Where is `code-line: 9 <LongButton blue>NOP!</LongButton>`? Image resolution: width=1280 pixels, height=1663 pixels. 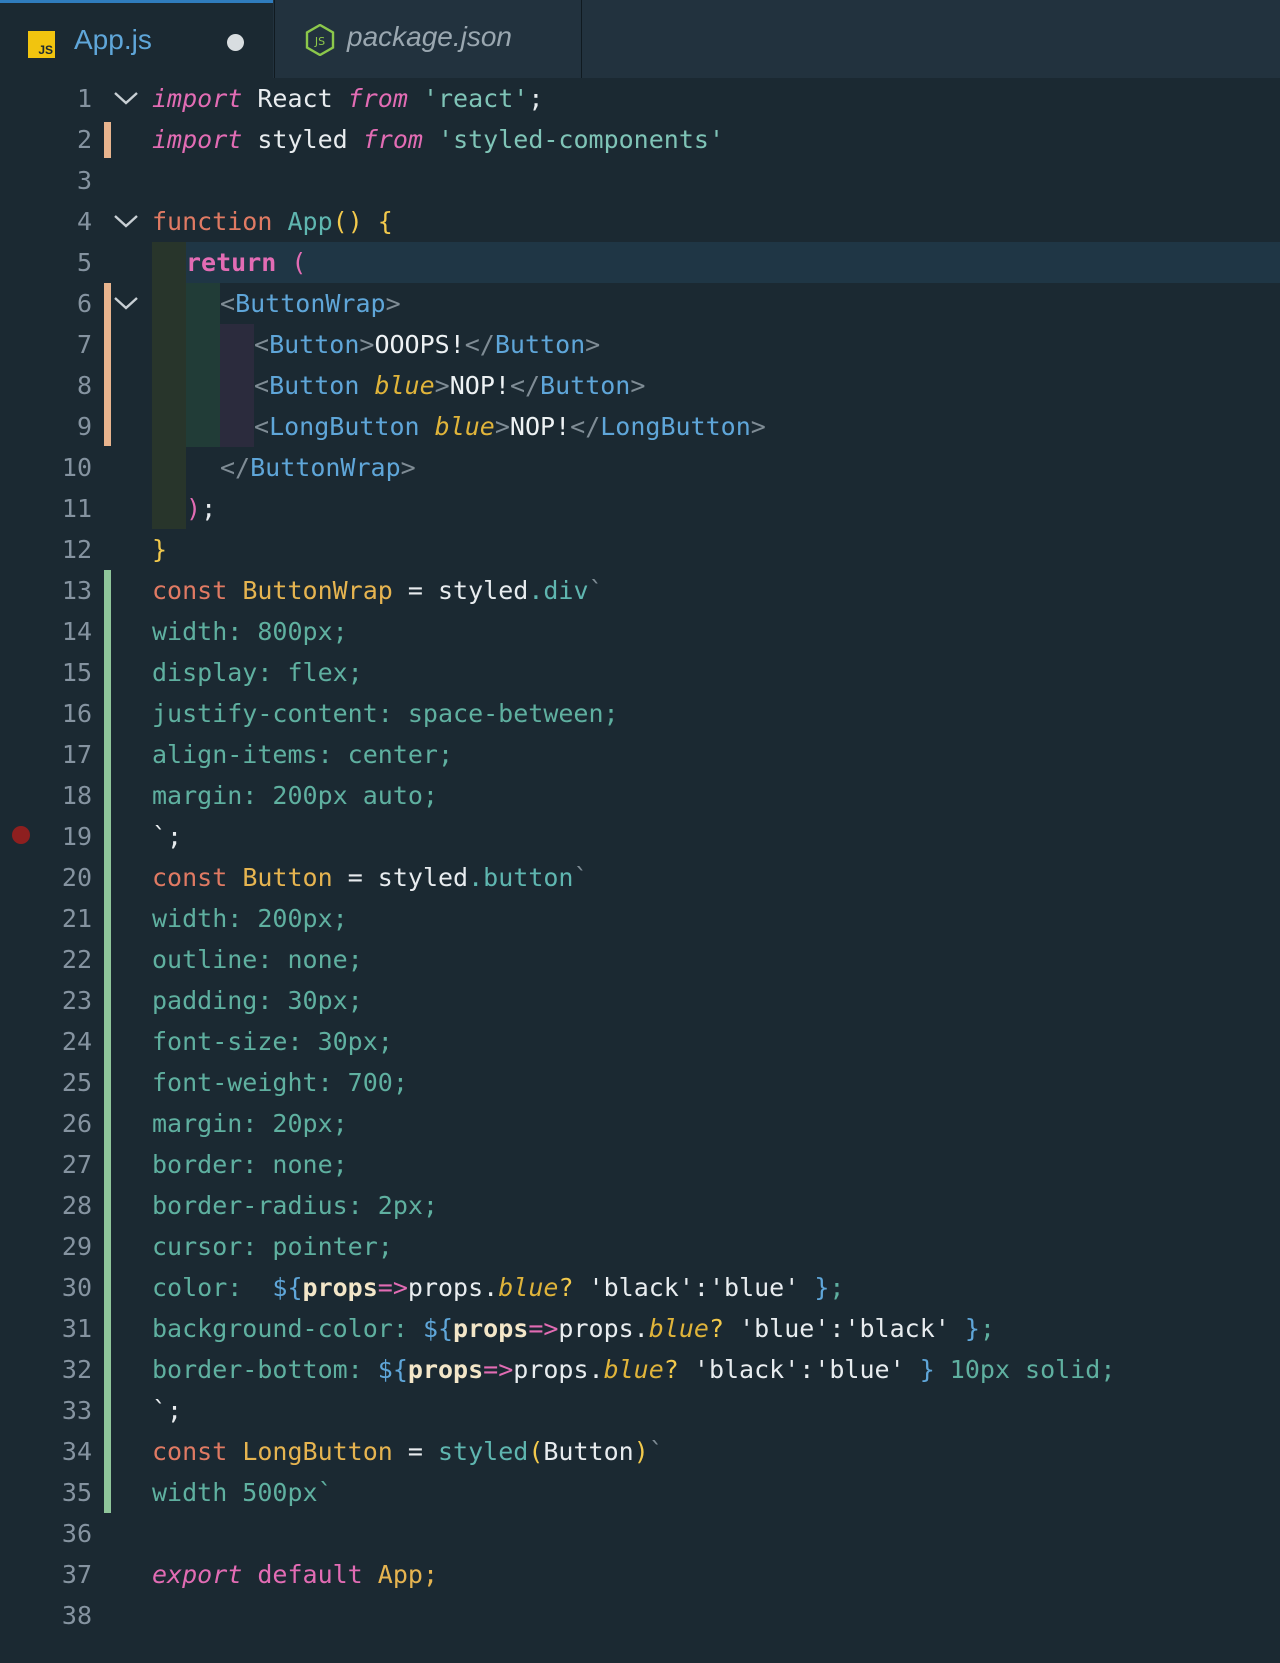 code-line: 9 <LongButton blue>NOP!</LongButton> is located at coordinates (640, 426).